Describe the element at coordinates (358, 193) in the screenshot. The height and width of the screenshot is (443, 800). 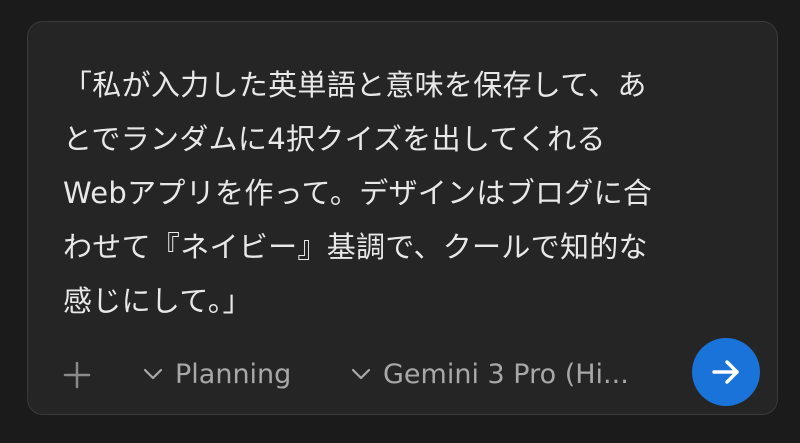
I see `prompt-line-3: Webアプリを作って。デザインはブログに合` at that location.